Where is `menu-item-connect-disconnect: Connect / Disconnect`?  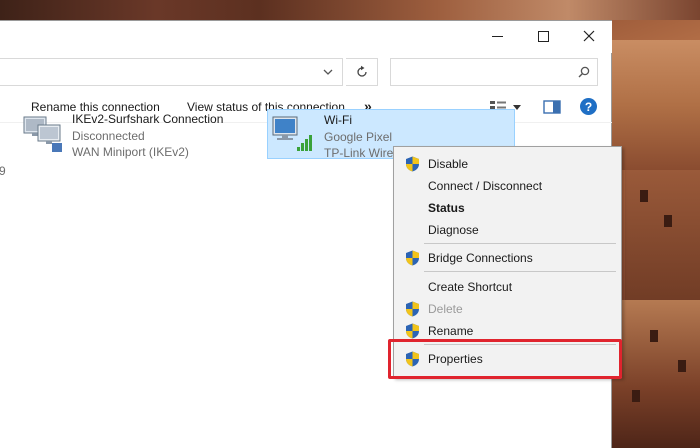
menu-item-connect-disconnect: Connect / Disconnect is located at coordinates (507, 186).